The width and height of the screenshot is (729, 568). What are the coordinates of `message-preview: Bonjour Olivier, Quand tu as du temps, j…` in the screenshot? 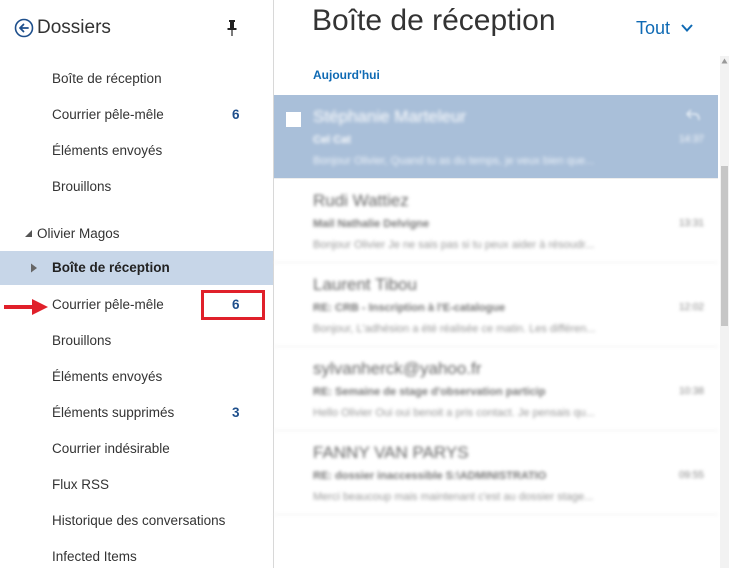 It's located at (454, 161).